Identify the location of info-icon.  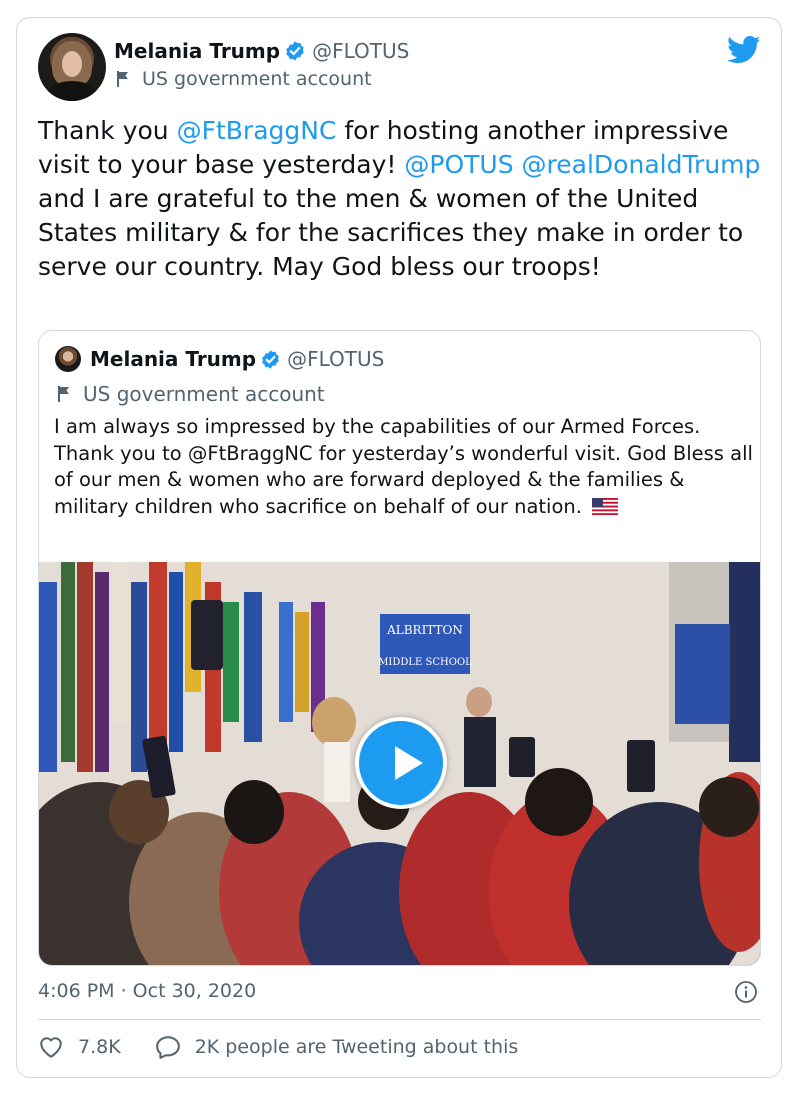
(746, 992).